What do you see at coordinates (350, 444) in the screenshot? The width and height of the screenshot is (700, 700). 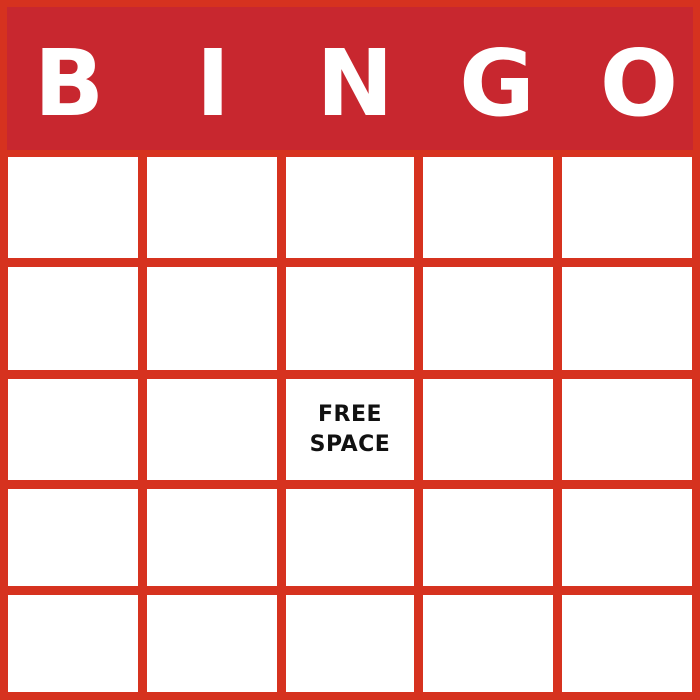 I see `free-space-line2: SPACE` at bounding box center [350, 444].